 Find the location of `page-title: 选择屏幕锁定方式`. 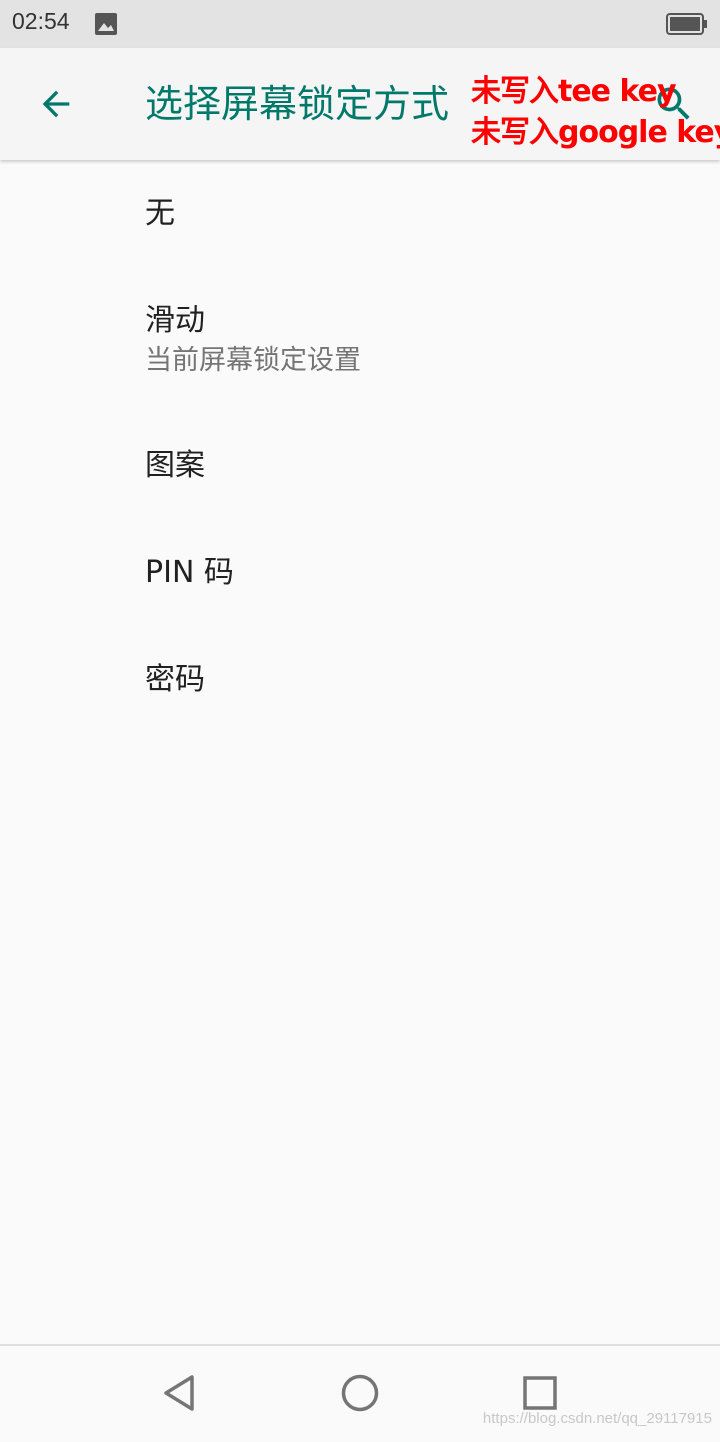

page-title: 选择屏幕锁定方式 is located at coordinates (297, 104).